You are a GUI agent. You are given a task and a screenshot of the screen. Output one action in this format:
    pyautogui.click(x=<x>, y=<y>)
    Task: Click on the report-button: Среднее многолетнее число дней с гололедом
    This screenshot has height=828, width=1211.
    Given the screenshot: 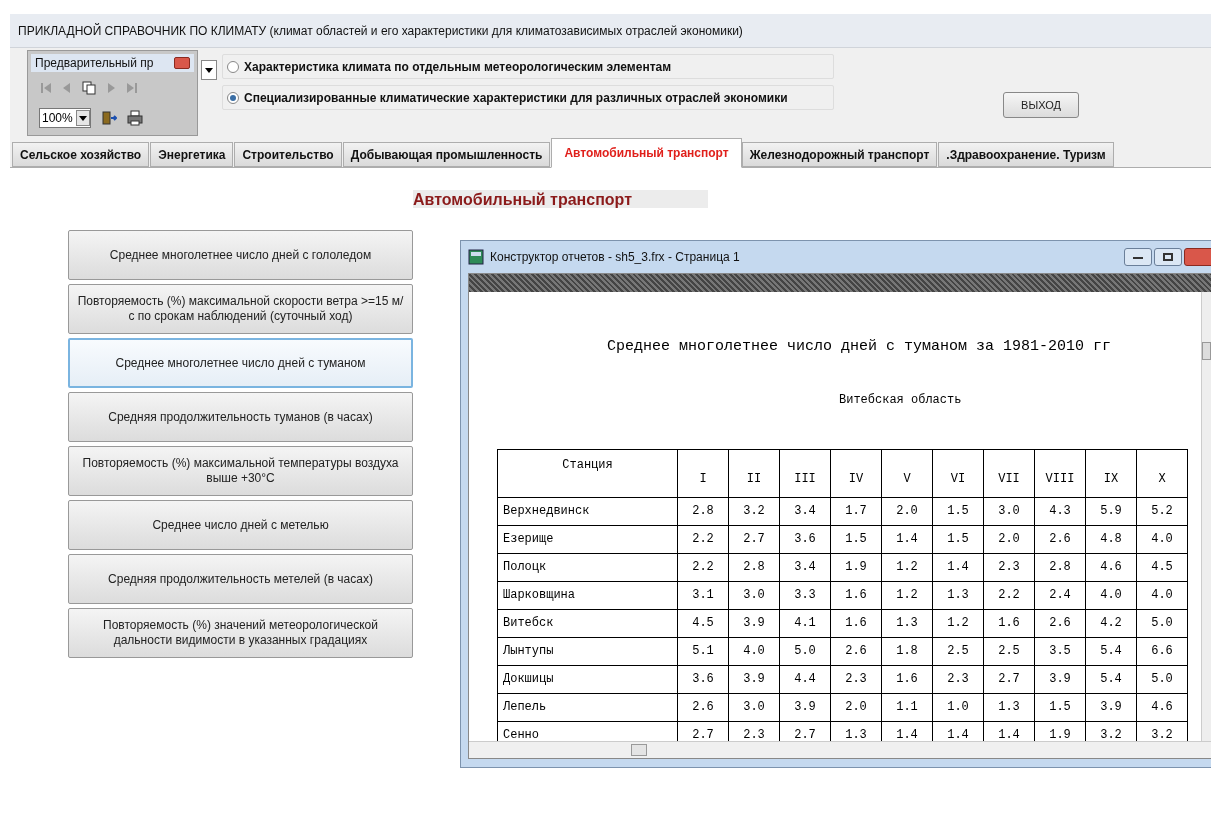 What is the action you would take?
    pyautogui.click(x=240, y=255)
    